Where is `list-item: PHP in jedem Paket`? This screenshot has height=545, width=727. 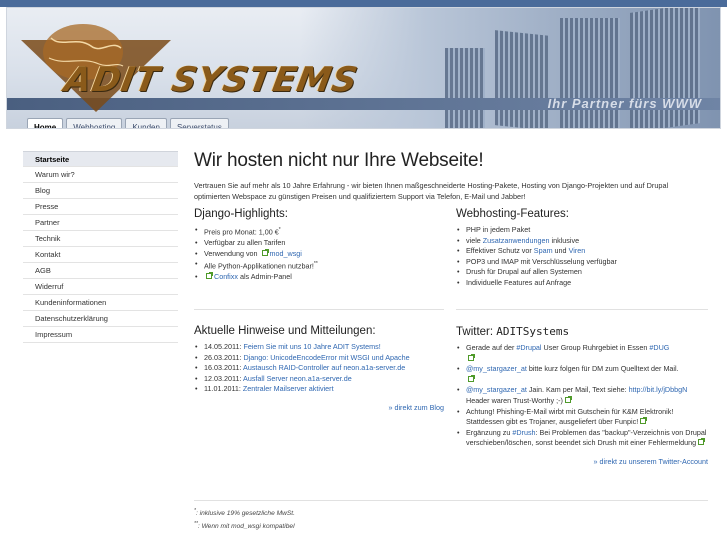
list-item: PHP in jedem Paket is located at coordinates (582, 230).